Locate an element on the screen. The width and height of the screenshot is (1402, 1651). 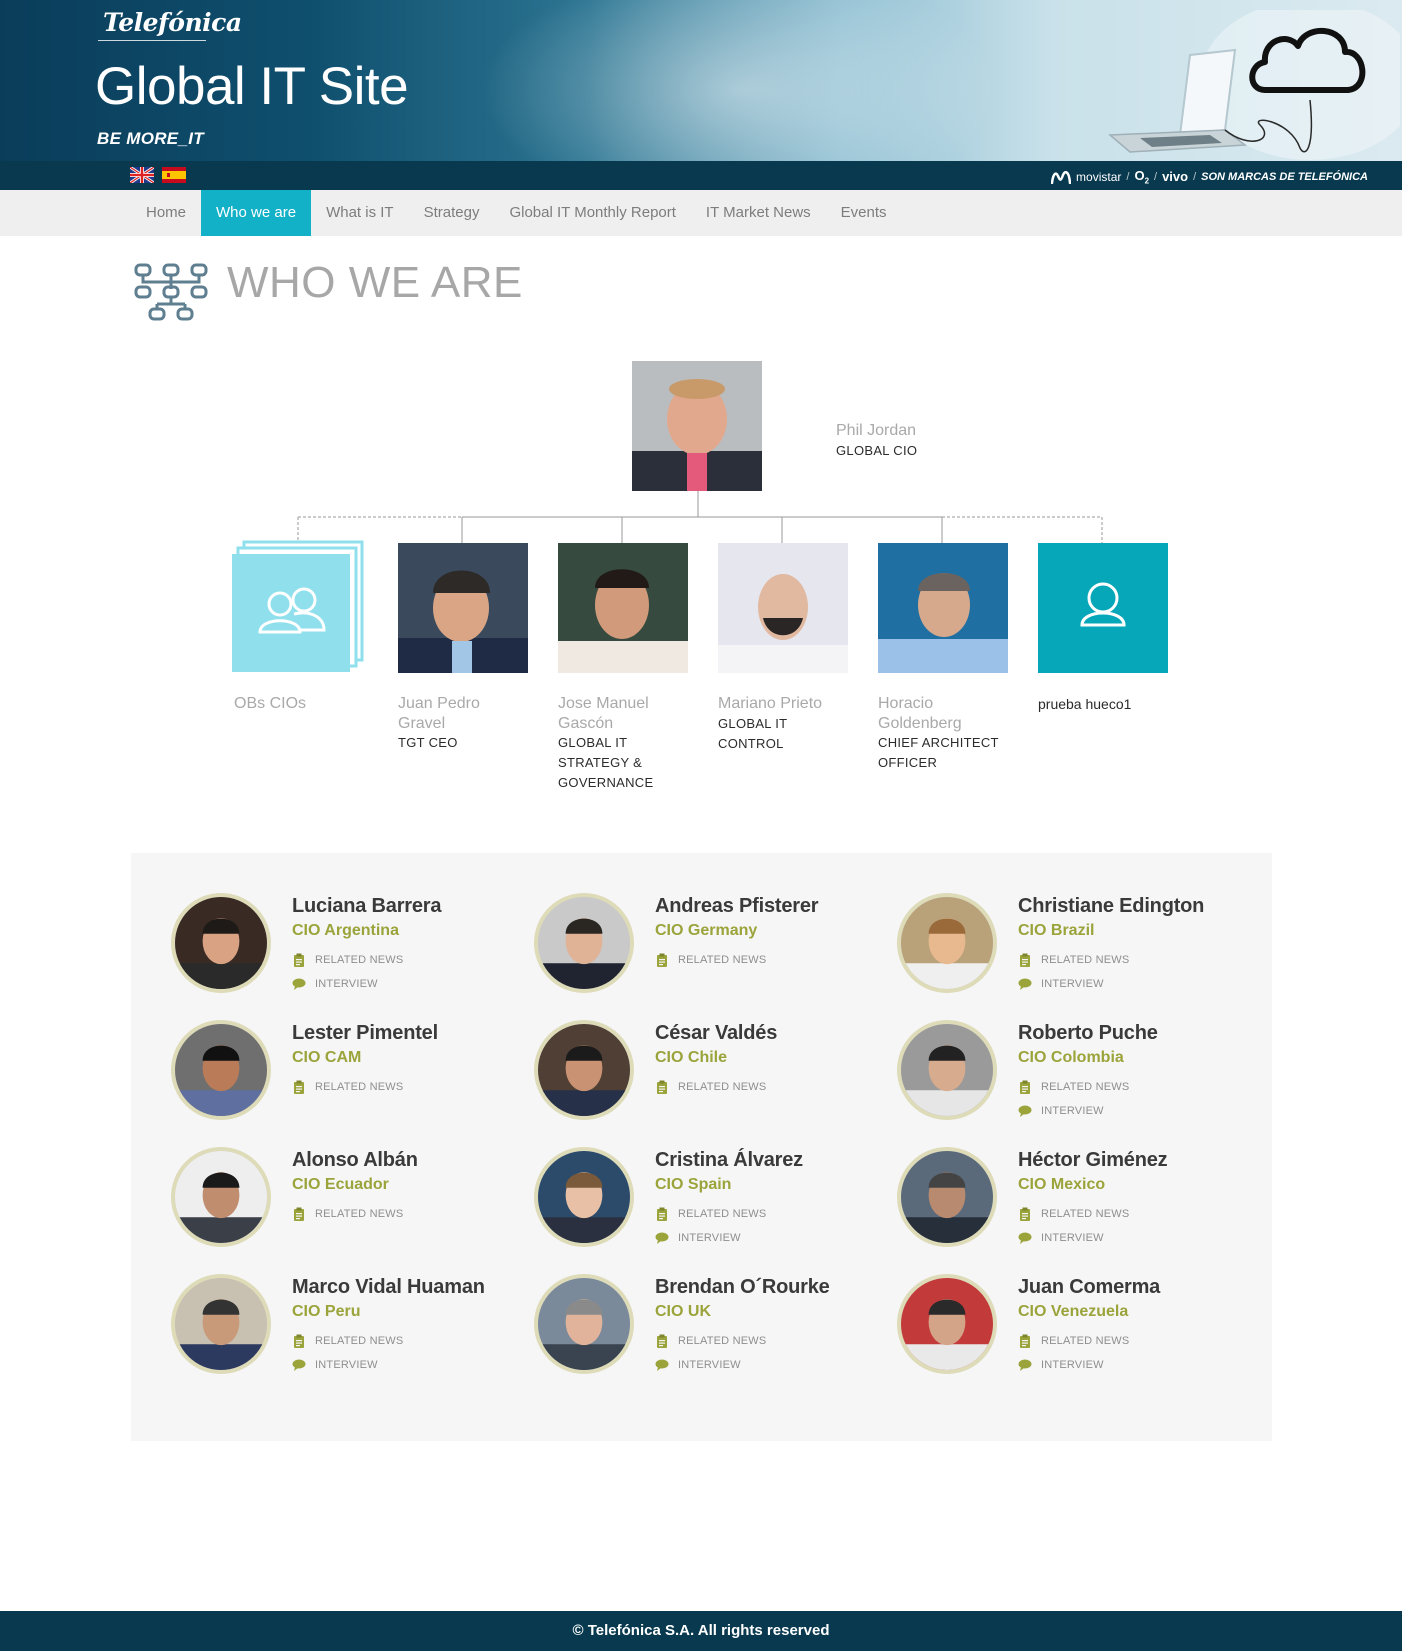
nav-strategy: Strategy is located at coordinates (452, 213).